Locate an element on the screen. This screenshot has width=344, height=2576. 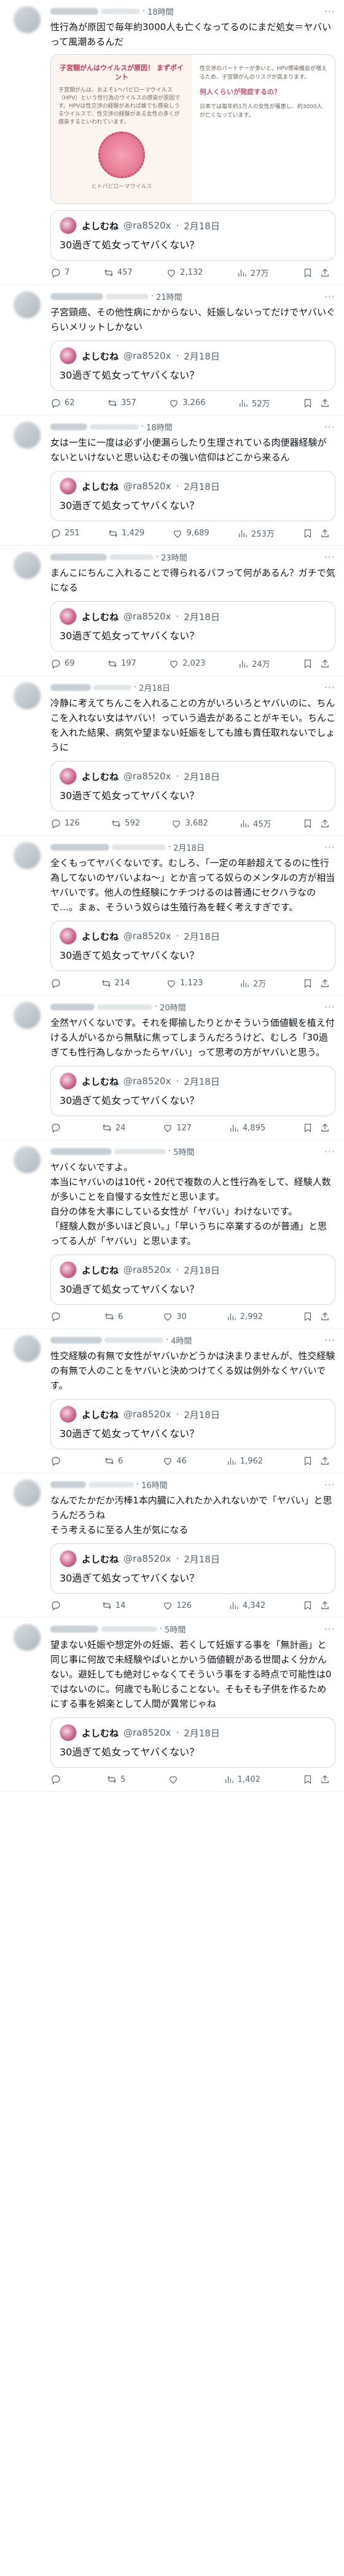
post-time: 4時間 is located at coordinates (182, 1340).